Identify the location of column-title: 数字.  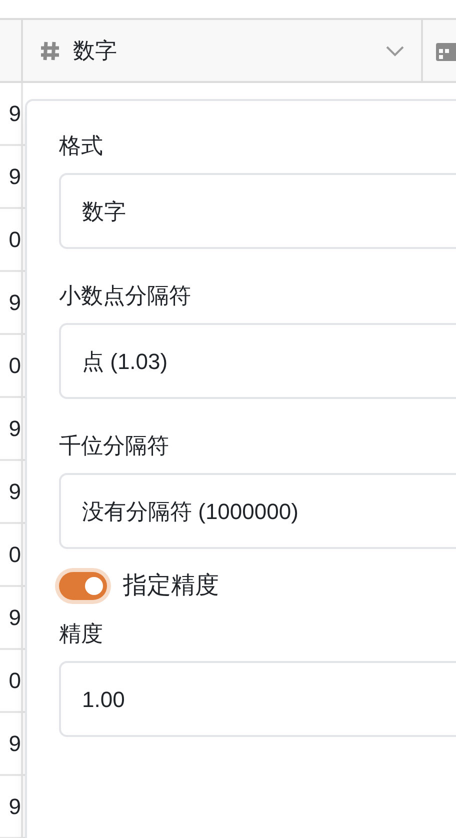
(95, 51).